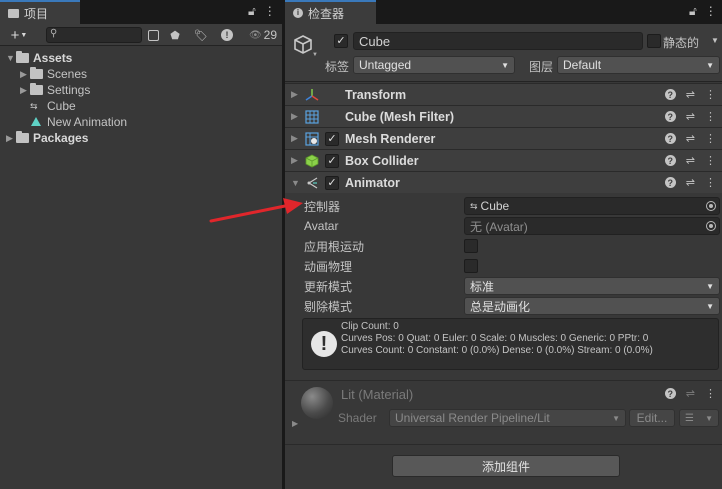 This screenshot has width=722, height=489. I want to click on tree-item-assets: ▼ Assets, so click(141, 58).